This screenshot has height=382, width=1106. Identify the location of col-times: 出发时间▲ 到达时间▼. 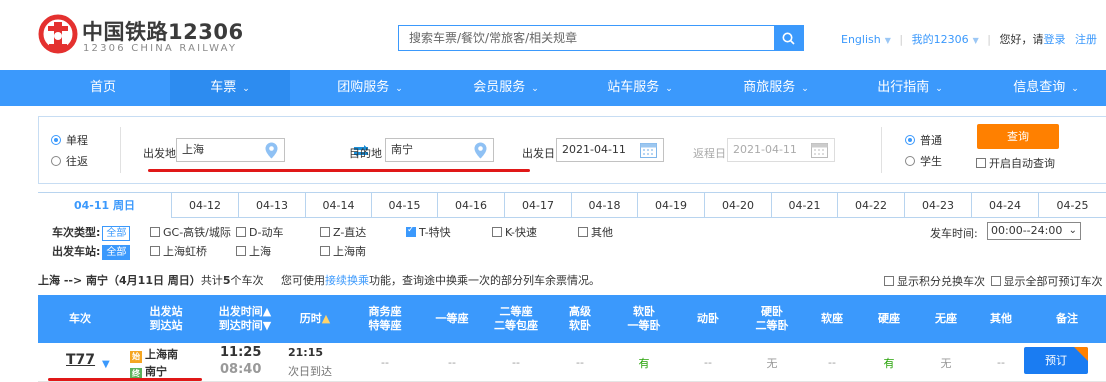
(245, 319).